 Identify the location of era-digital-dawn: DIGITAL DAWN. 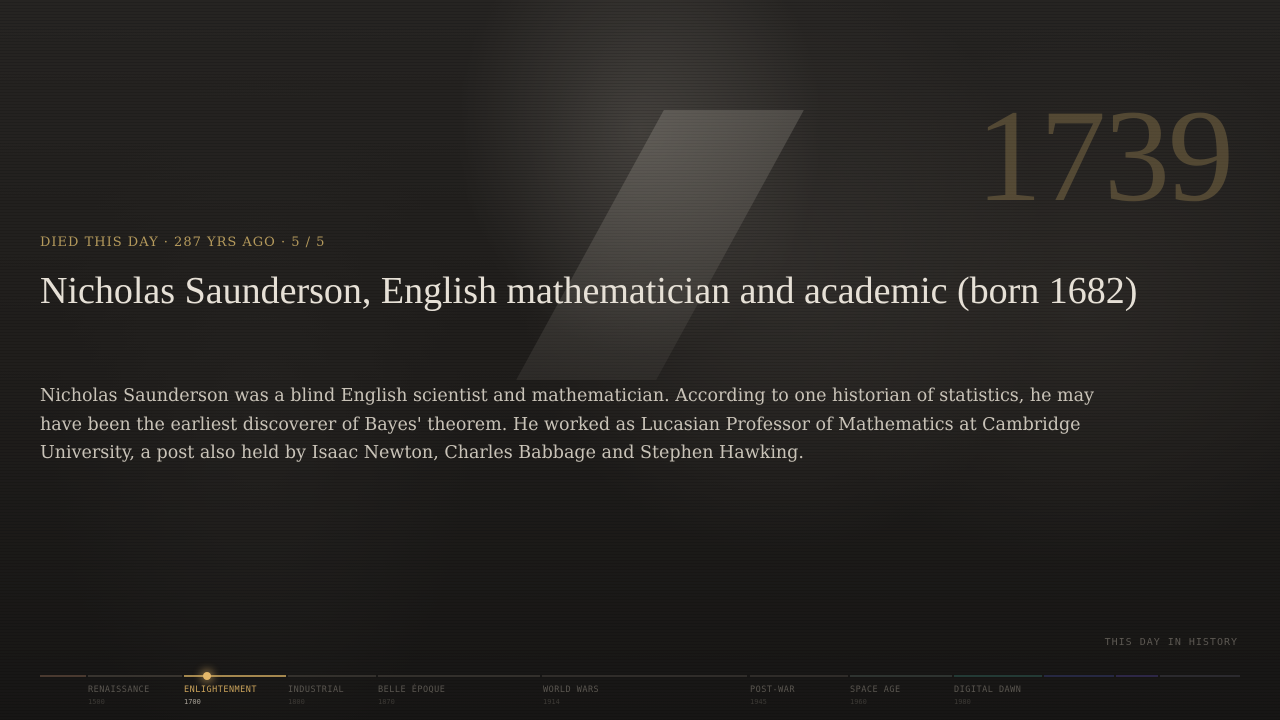
(987, 690).